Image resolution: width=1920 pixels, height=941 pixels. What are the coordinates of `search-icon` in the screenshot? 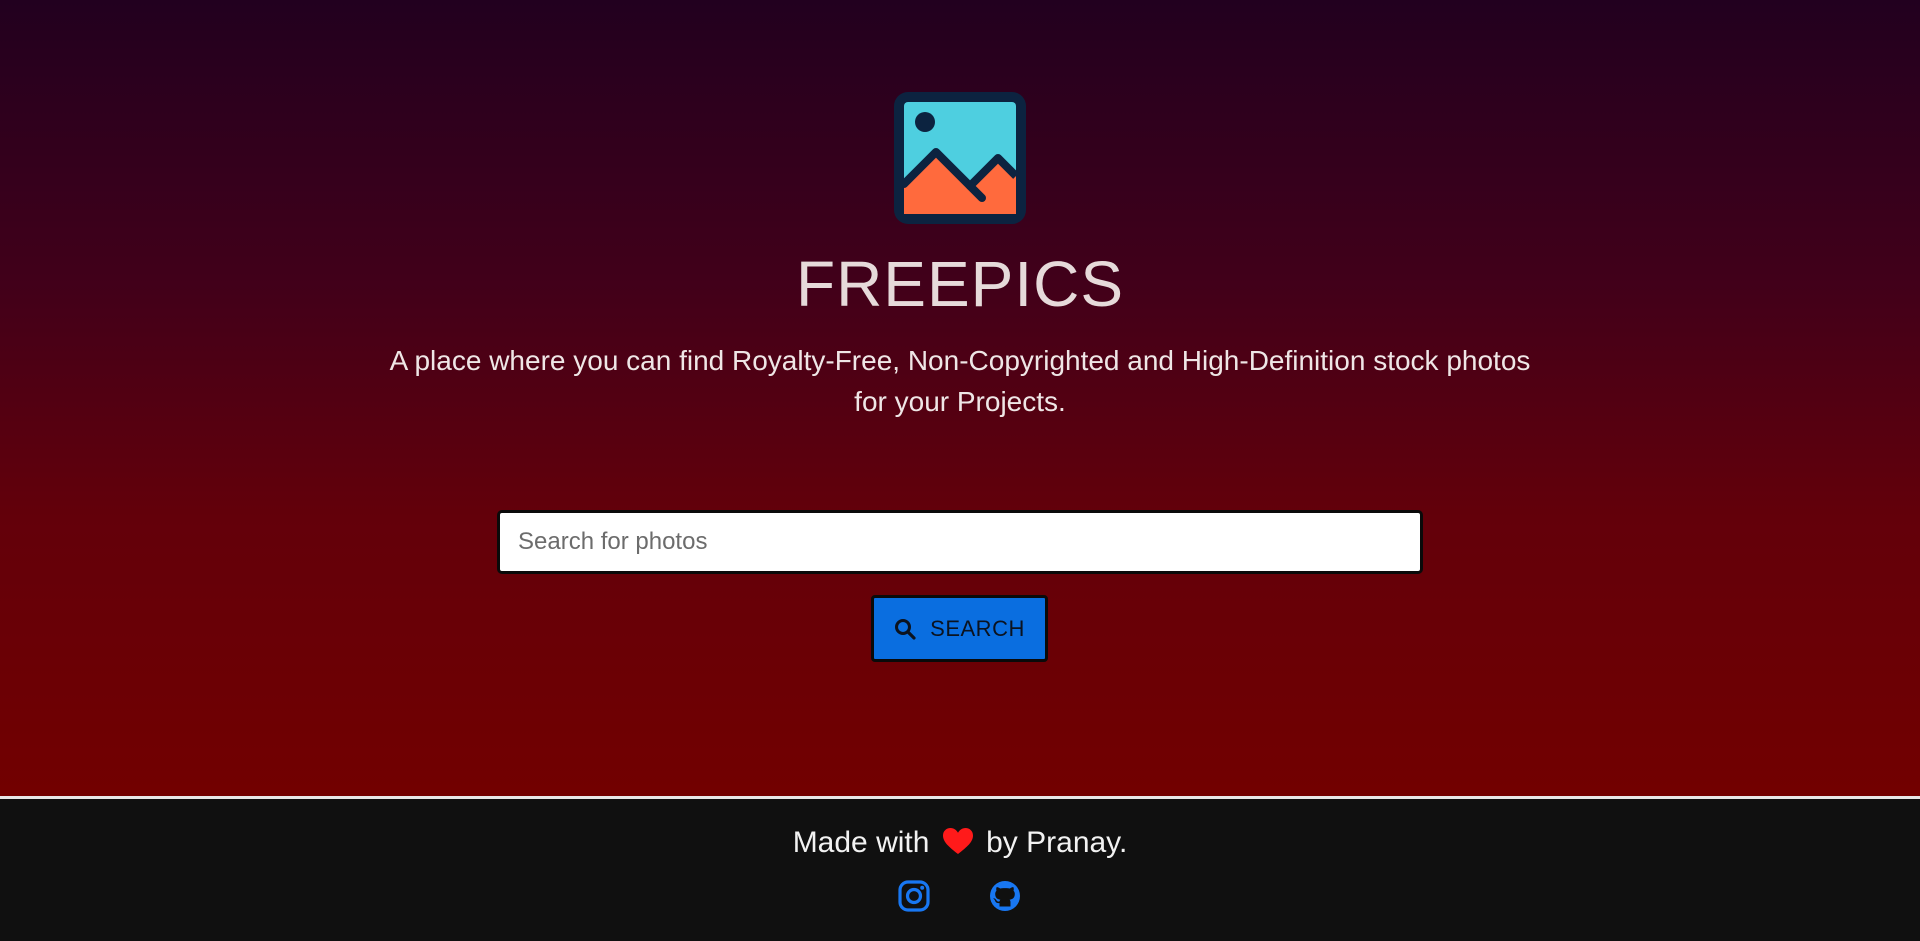 It's located at (905, 629).